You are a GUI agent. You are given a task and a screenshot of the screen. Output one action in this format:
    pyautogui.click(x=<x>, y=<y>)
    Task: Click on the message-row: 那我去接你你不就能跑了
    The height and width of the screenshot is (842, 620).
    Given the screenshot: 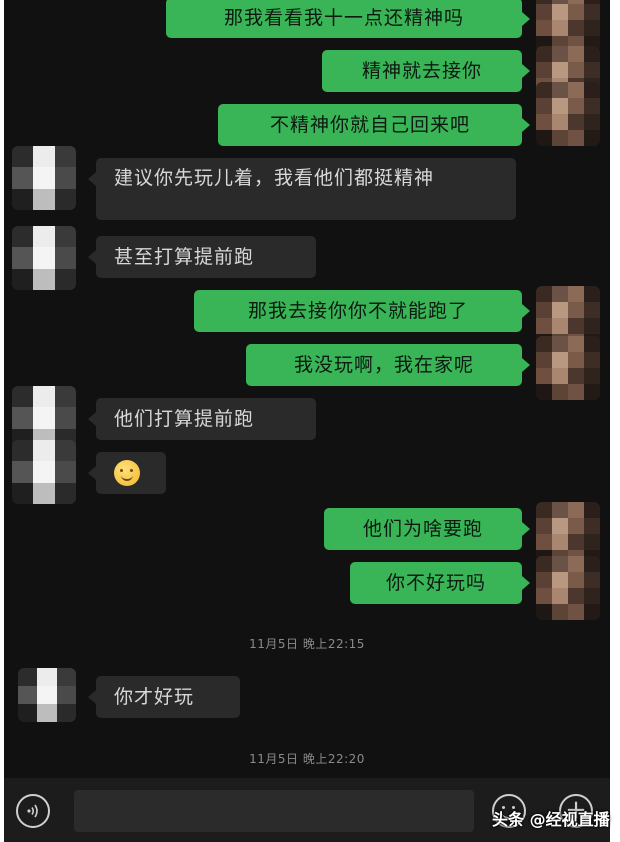 What is the action you would take?
    pyautogui.click(x=362, y=311)
    